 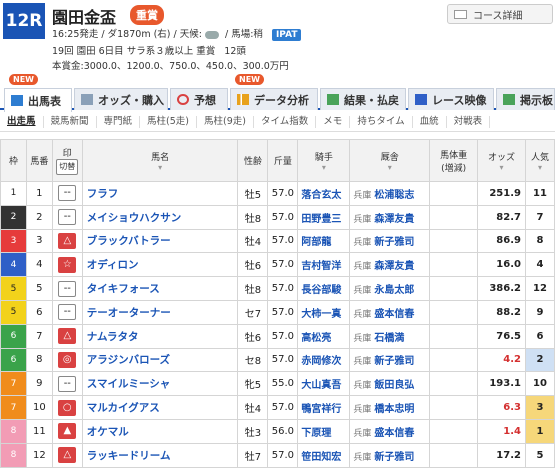 I want to click on horse-name-link: ブラックバトラー, so click(x=160, y=241).